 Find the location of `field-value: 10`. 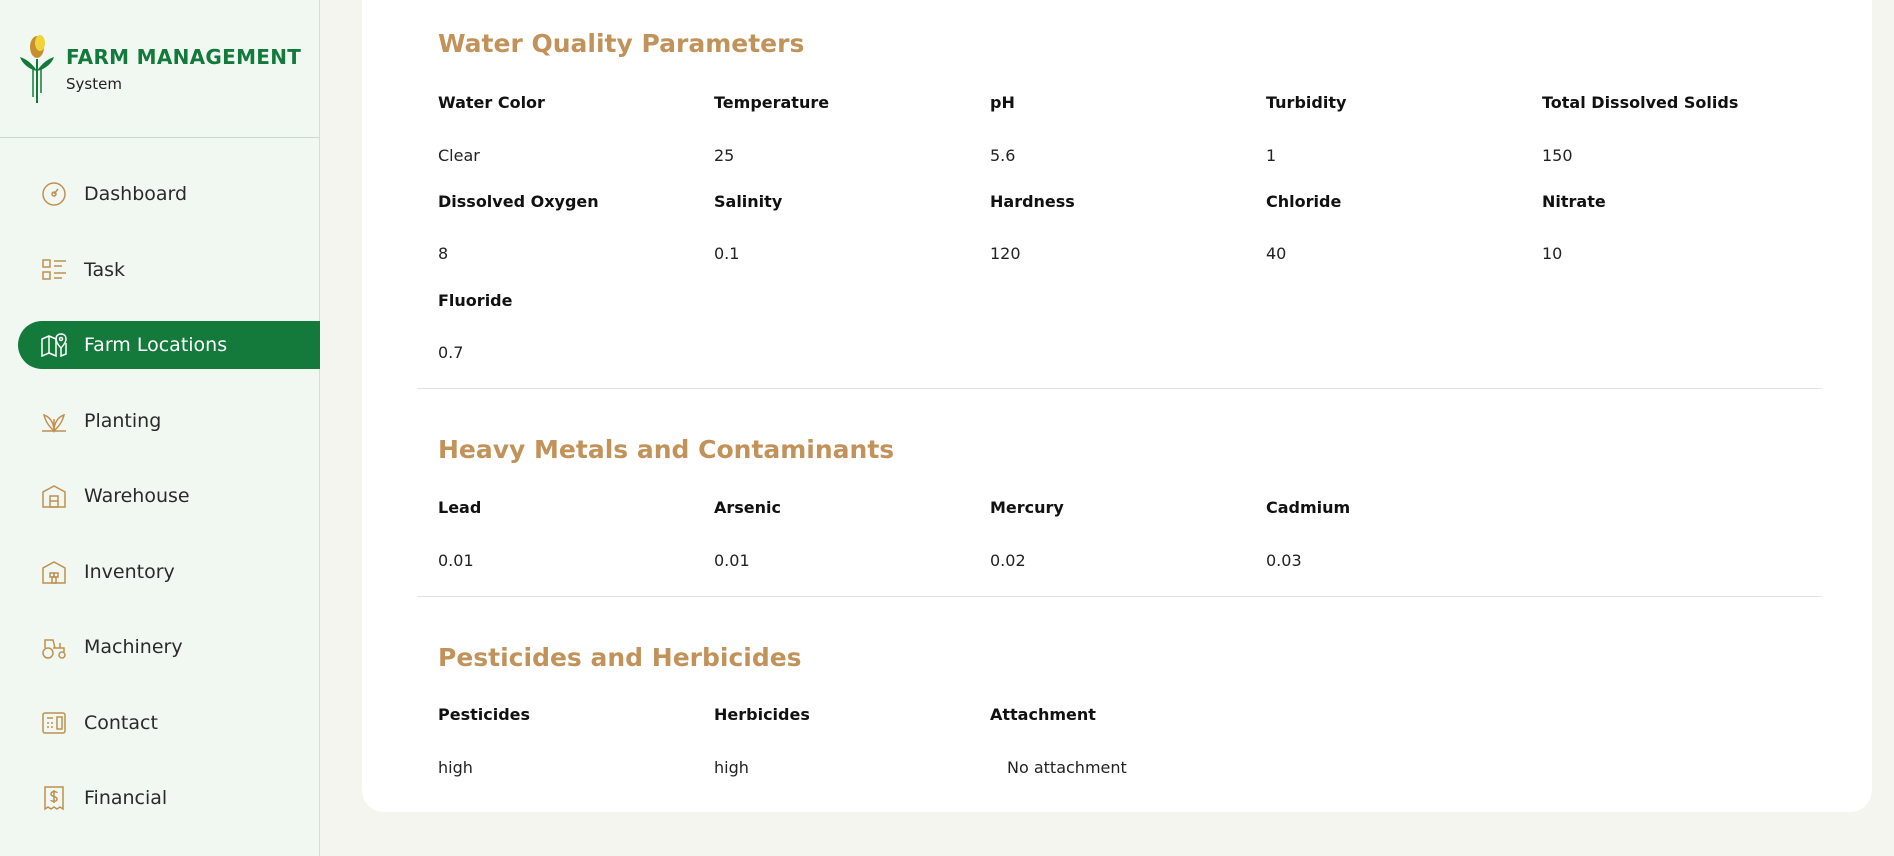

field-value: 10 is located at coordinates (1552, 253).